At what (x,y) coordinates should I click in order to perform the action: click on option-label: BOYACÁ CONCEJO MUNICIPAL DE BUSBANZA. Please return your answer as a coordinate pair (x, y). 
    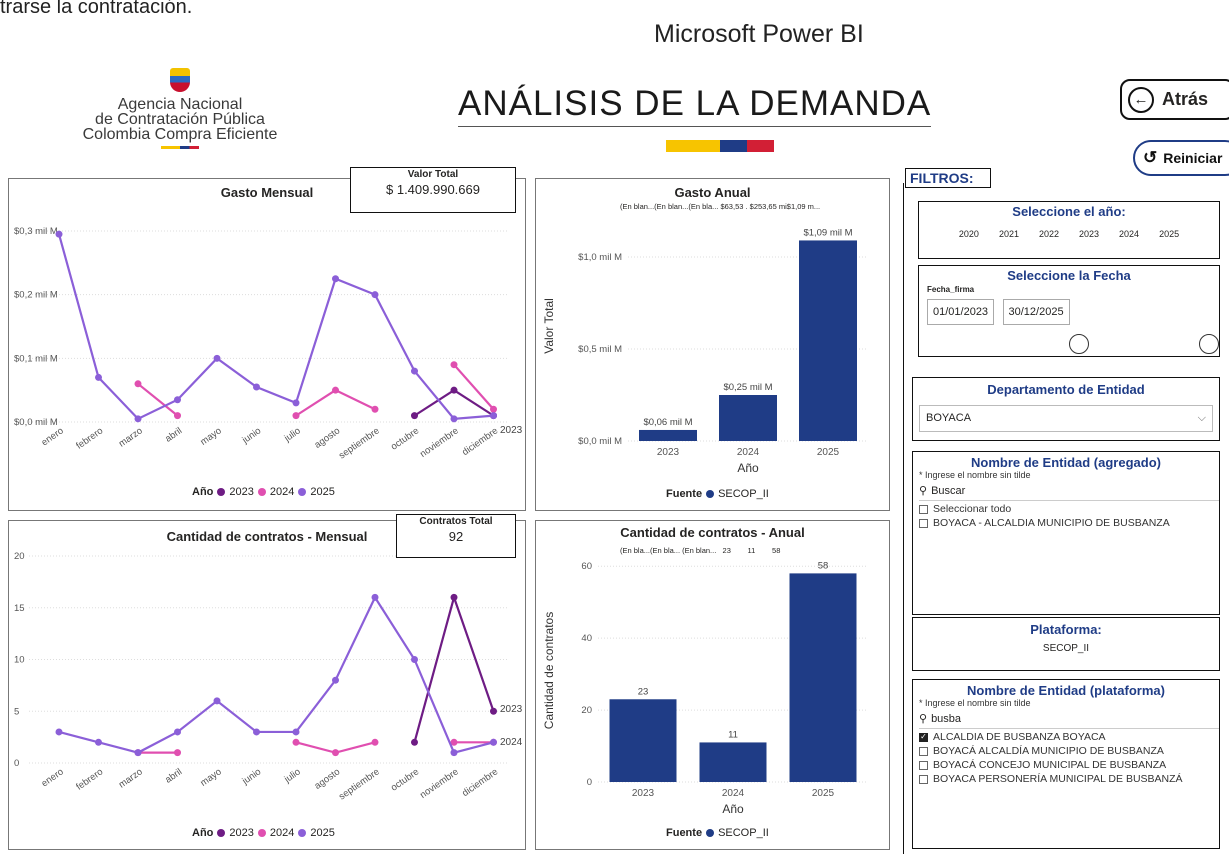
    Looking at the image, I should click on (1050, 765).